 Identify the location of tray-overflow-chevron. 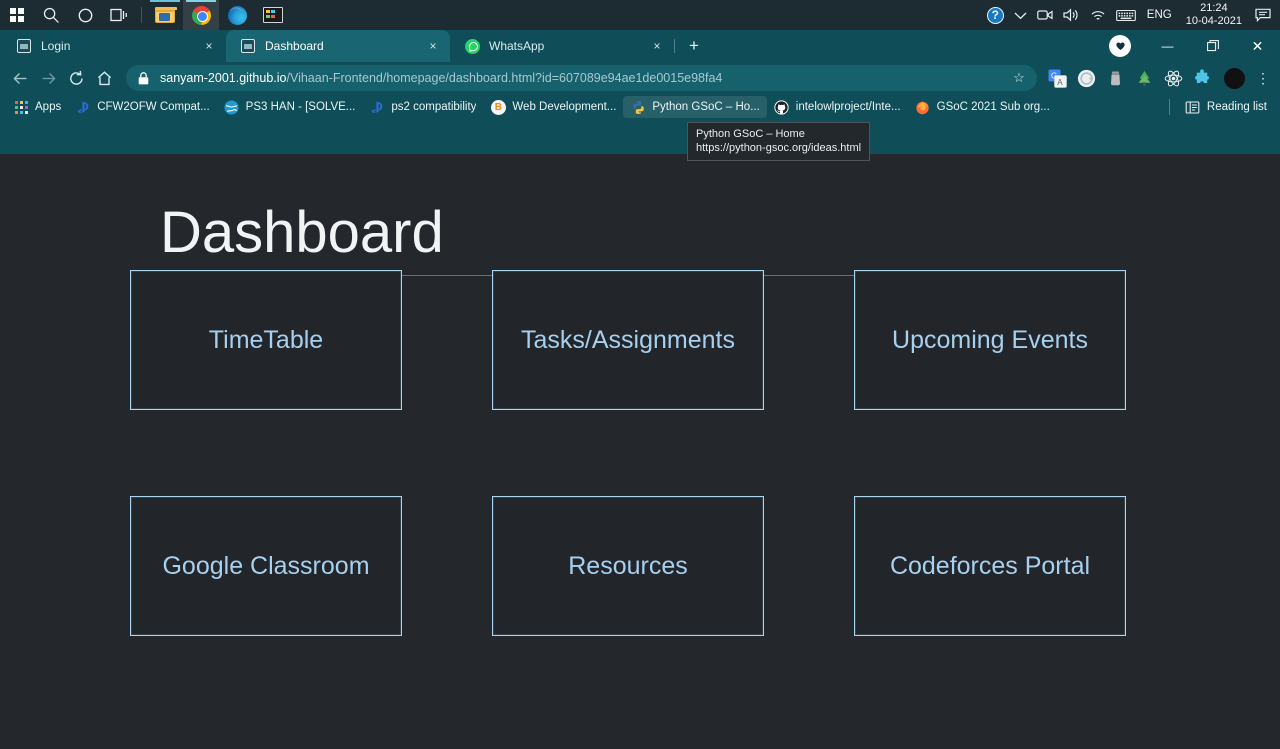
(1020, 15).